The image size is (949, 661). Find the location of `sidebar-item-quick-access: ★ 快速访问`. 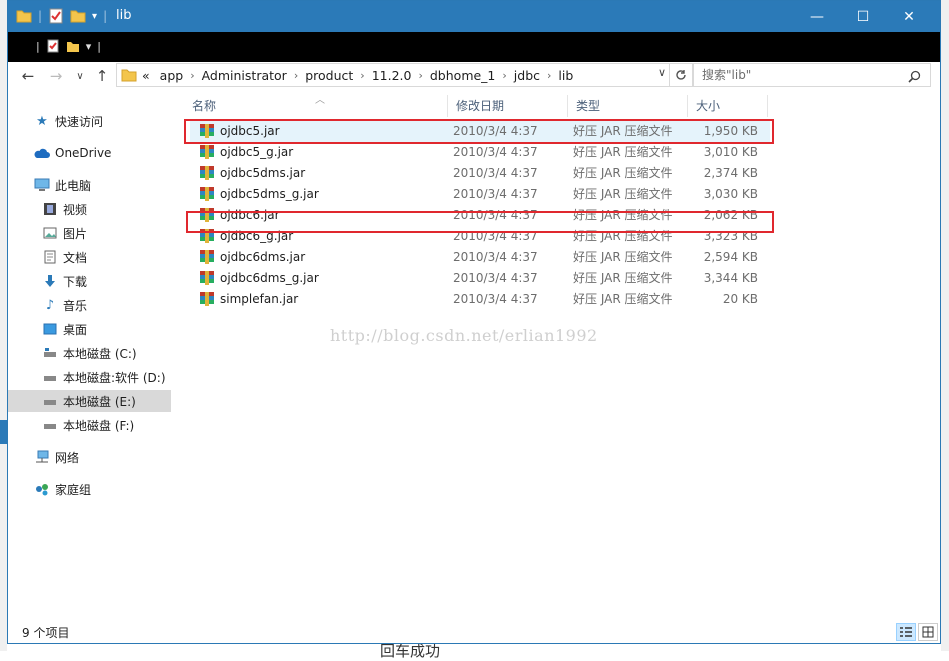

sidebar-item-quick-access: ★ 快速访问 is located at coordinates (115, 121).